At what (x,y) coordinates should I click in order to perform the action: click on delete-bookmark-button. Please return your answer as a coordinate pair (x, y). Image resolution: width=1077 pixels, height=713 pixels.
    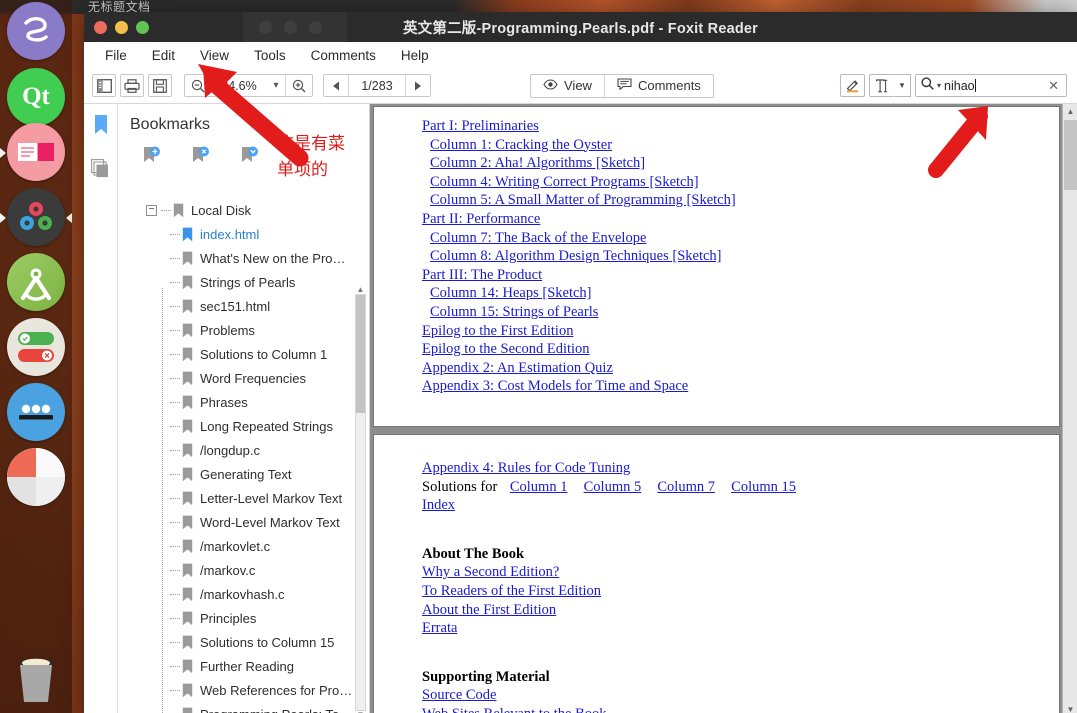
    Looking at the image, I should click on (200, 158).